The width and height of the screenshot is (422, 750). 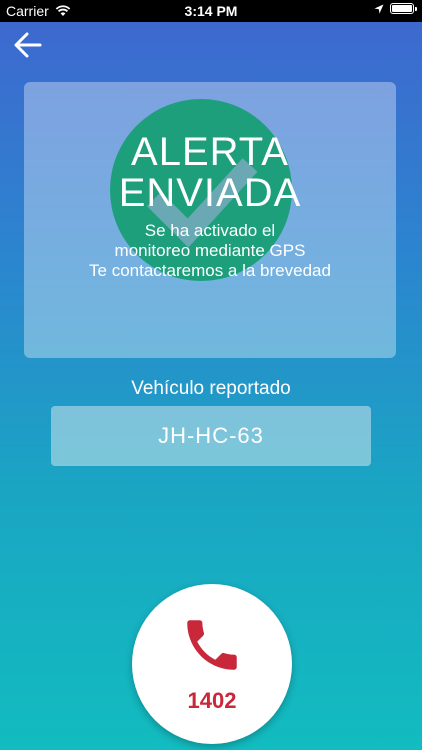 I want to click on status-bar: Carrier 3:14 PM, so click(x=211, y=11).